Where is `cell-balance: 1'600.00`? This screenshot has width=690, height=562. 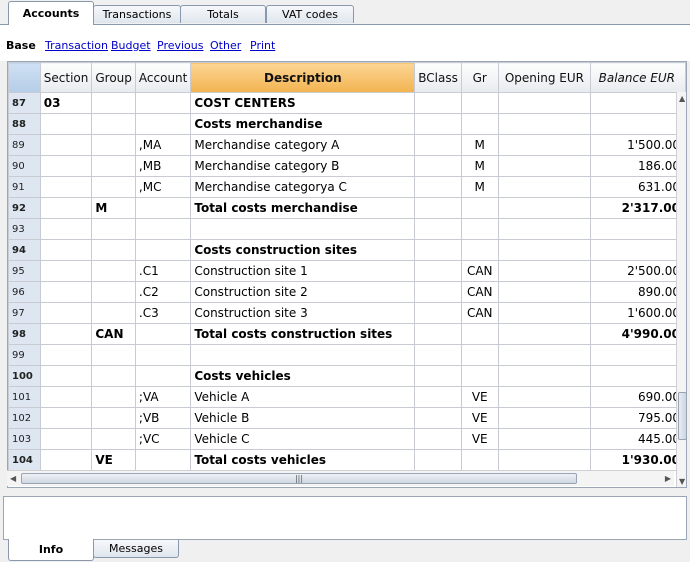
cell-balance: 1'600.00 is located at coordinates (638, 313).